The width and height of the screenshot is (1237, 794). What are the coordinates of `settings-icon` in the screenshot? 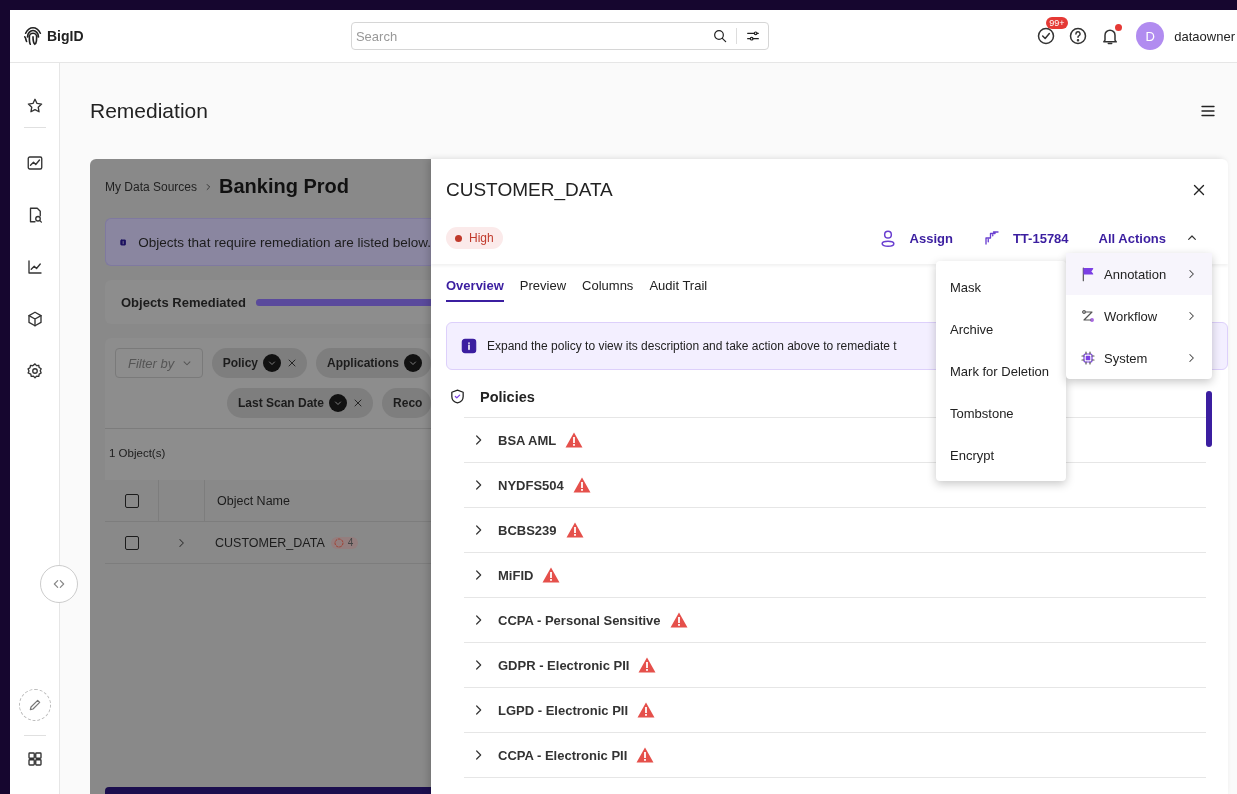 It's located at (34, 371).